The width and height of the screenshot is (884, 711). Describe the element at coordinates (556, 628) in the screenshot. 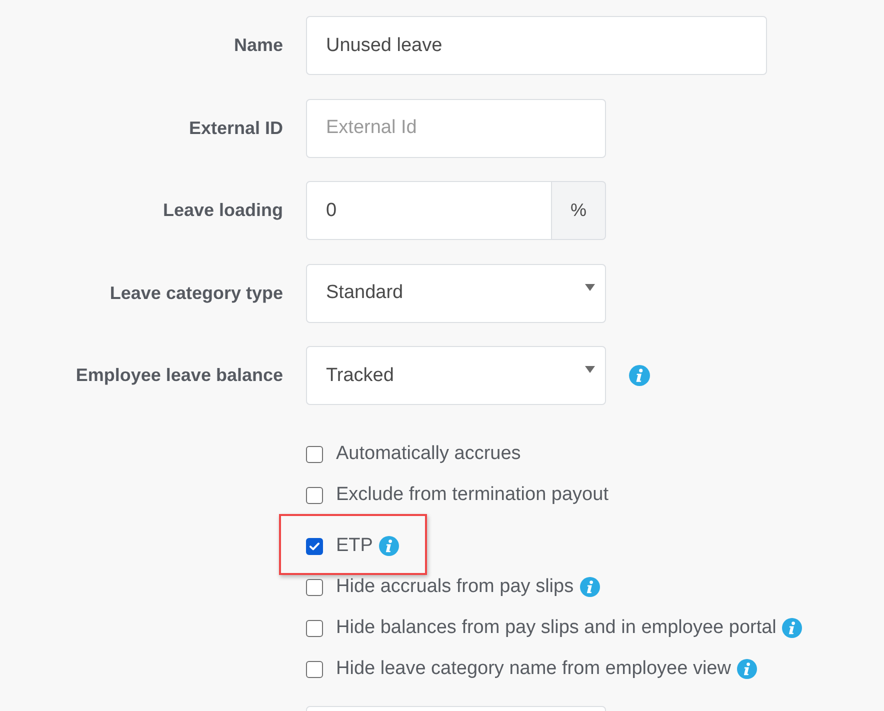

I see `option-label: Hide balances from pay slips and in employee portal` at that location.